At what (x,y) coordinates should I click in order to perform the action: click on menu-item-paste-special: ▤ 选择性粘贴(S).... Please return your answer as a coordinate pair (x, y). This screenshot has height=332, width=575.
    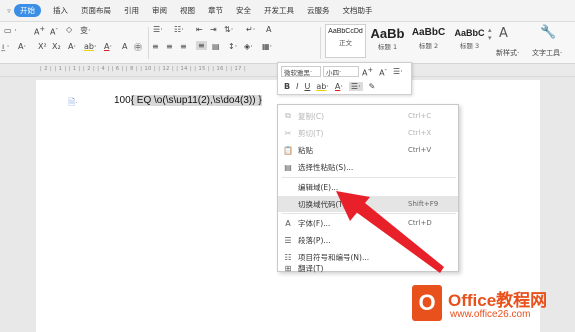
    Looking at the image, I should click on (368, 167).